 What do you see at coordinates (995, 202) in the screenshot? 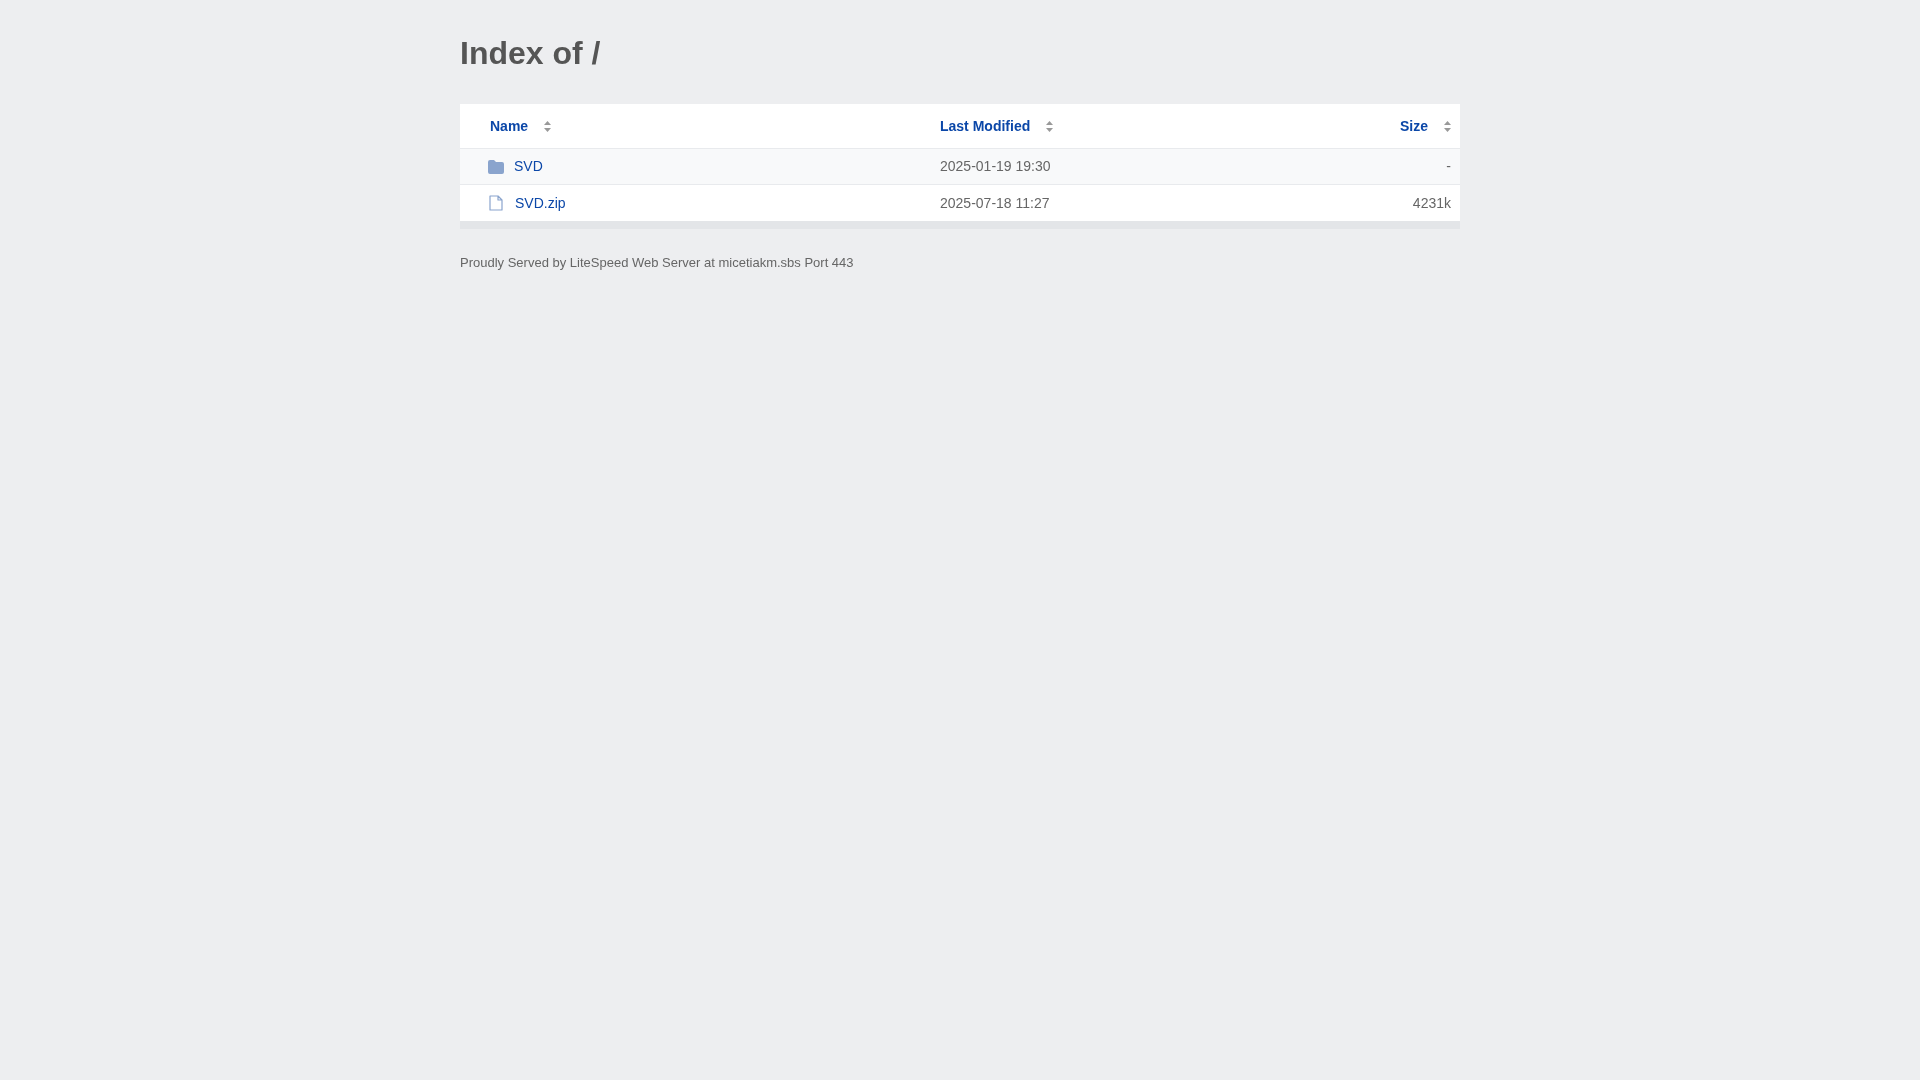
I see `modified-date: 2025-07-18 11:27` at bounding box center [995, 202].